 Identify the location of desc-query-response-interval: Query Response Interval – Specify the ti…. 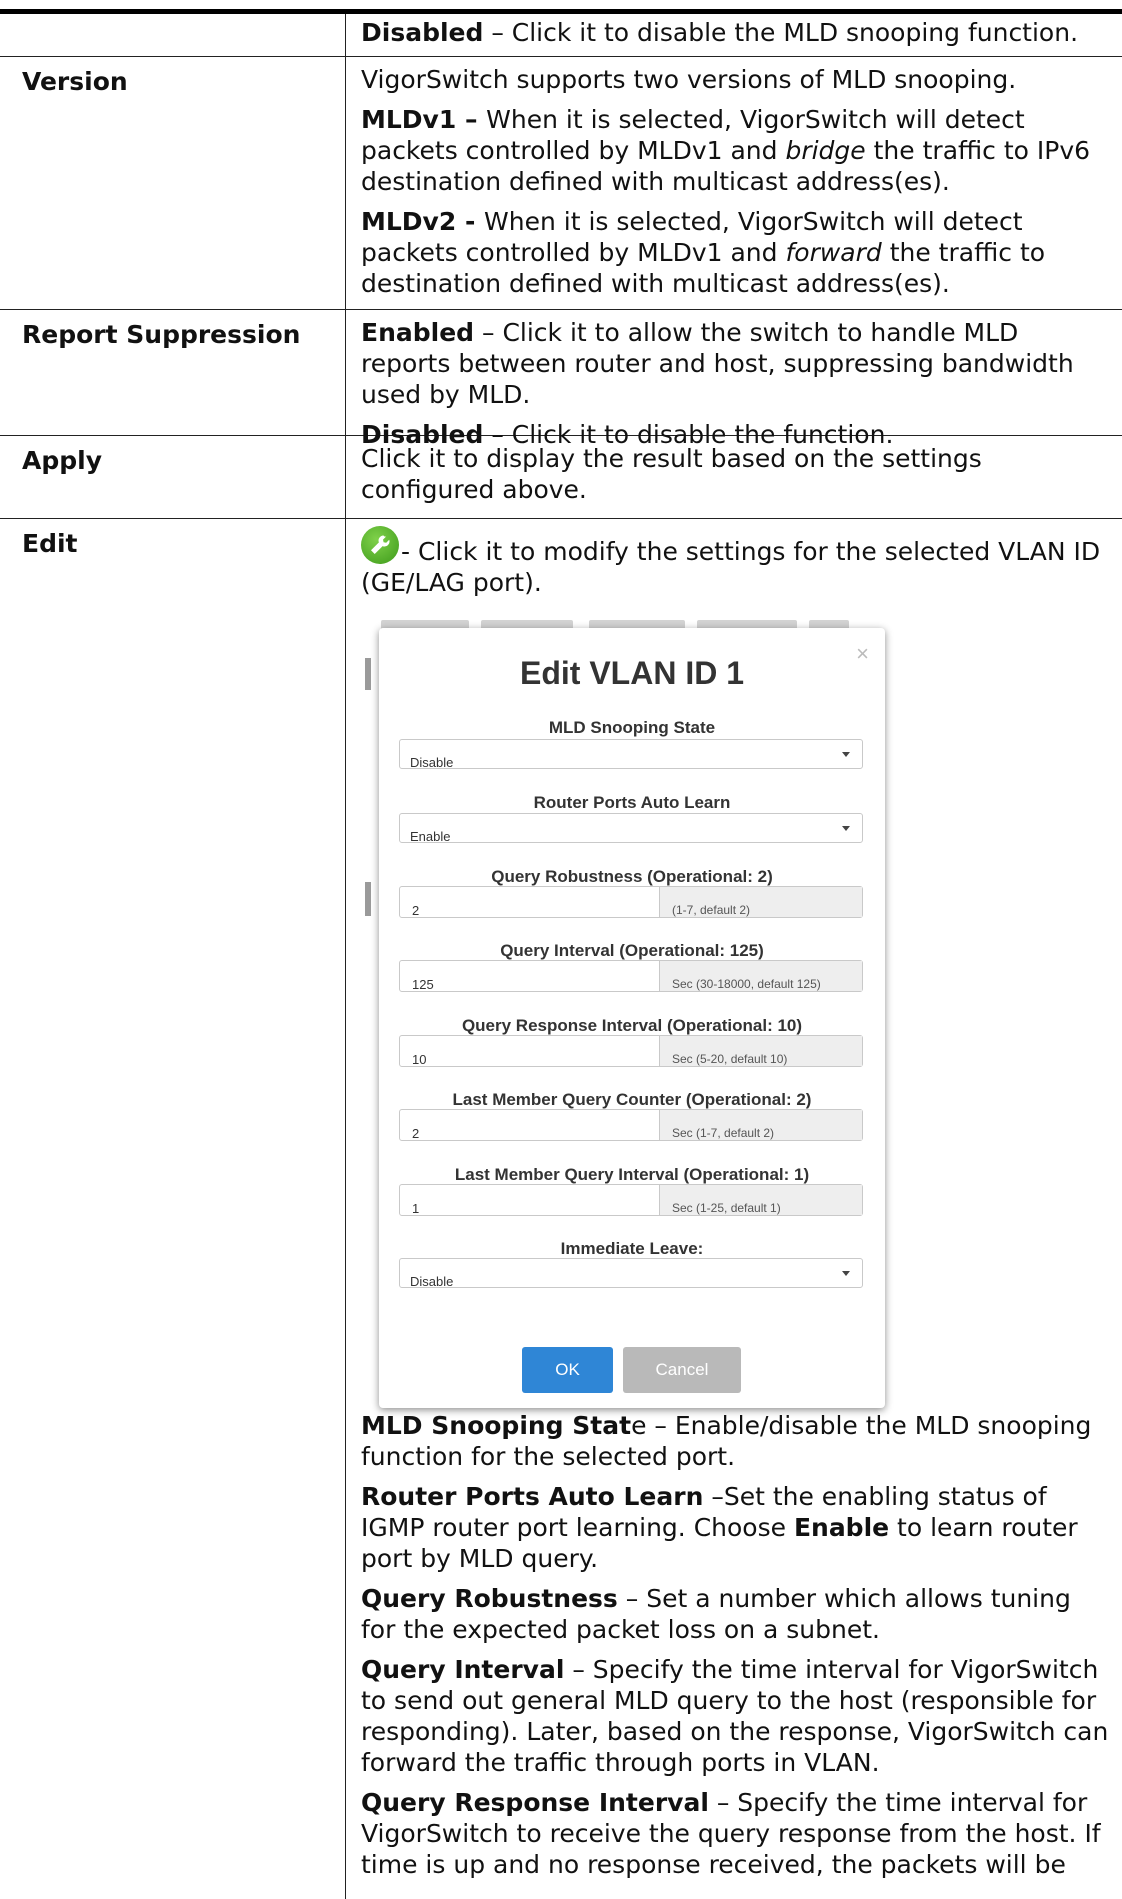
(731, 1833).